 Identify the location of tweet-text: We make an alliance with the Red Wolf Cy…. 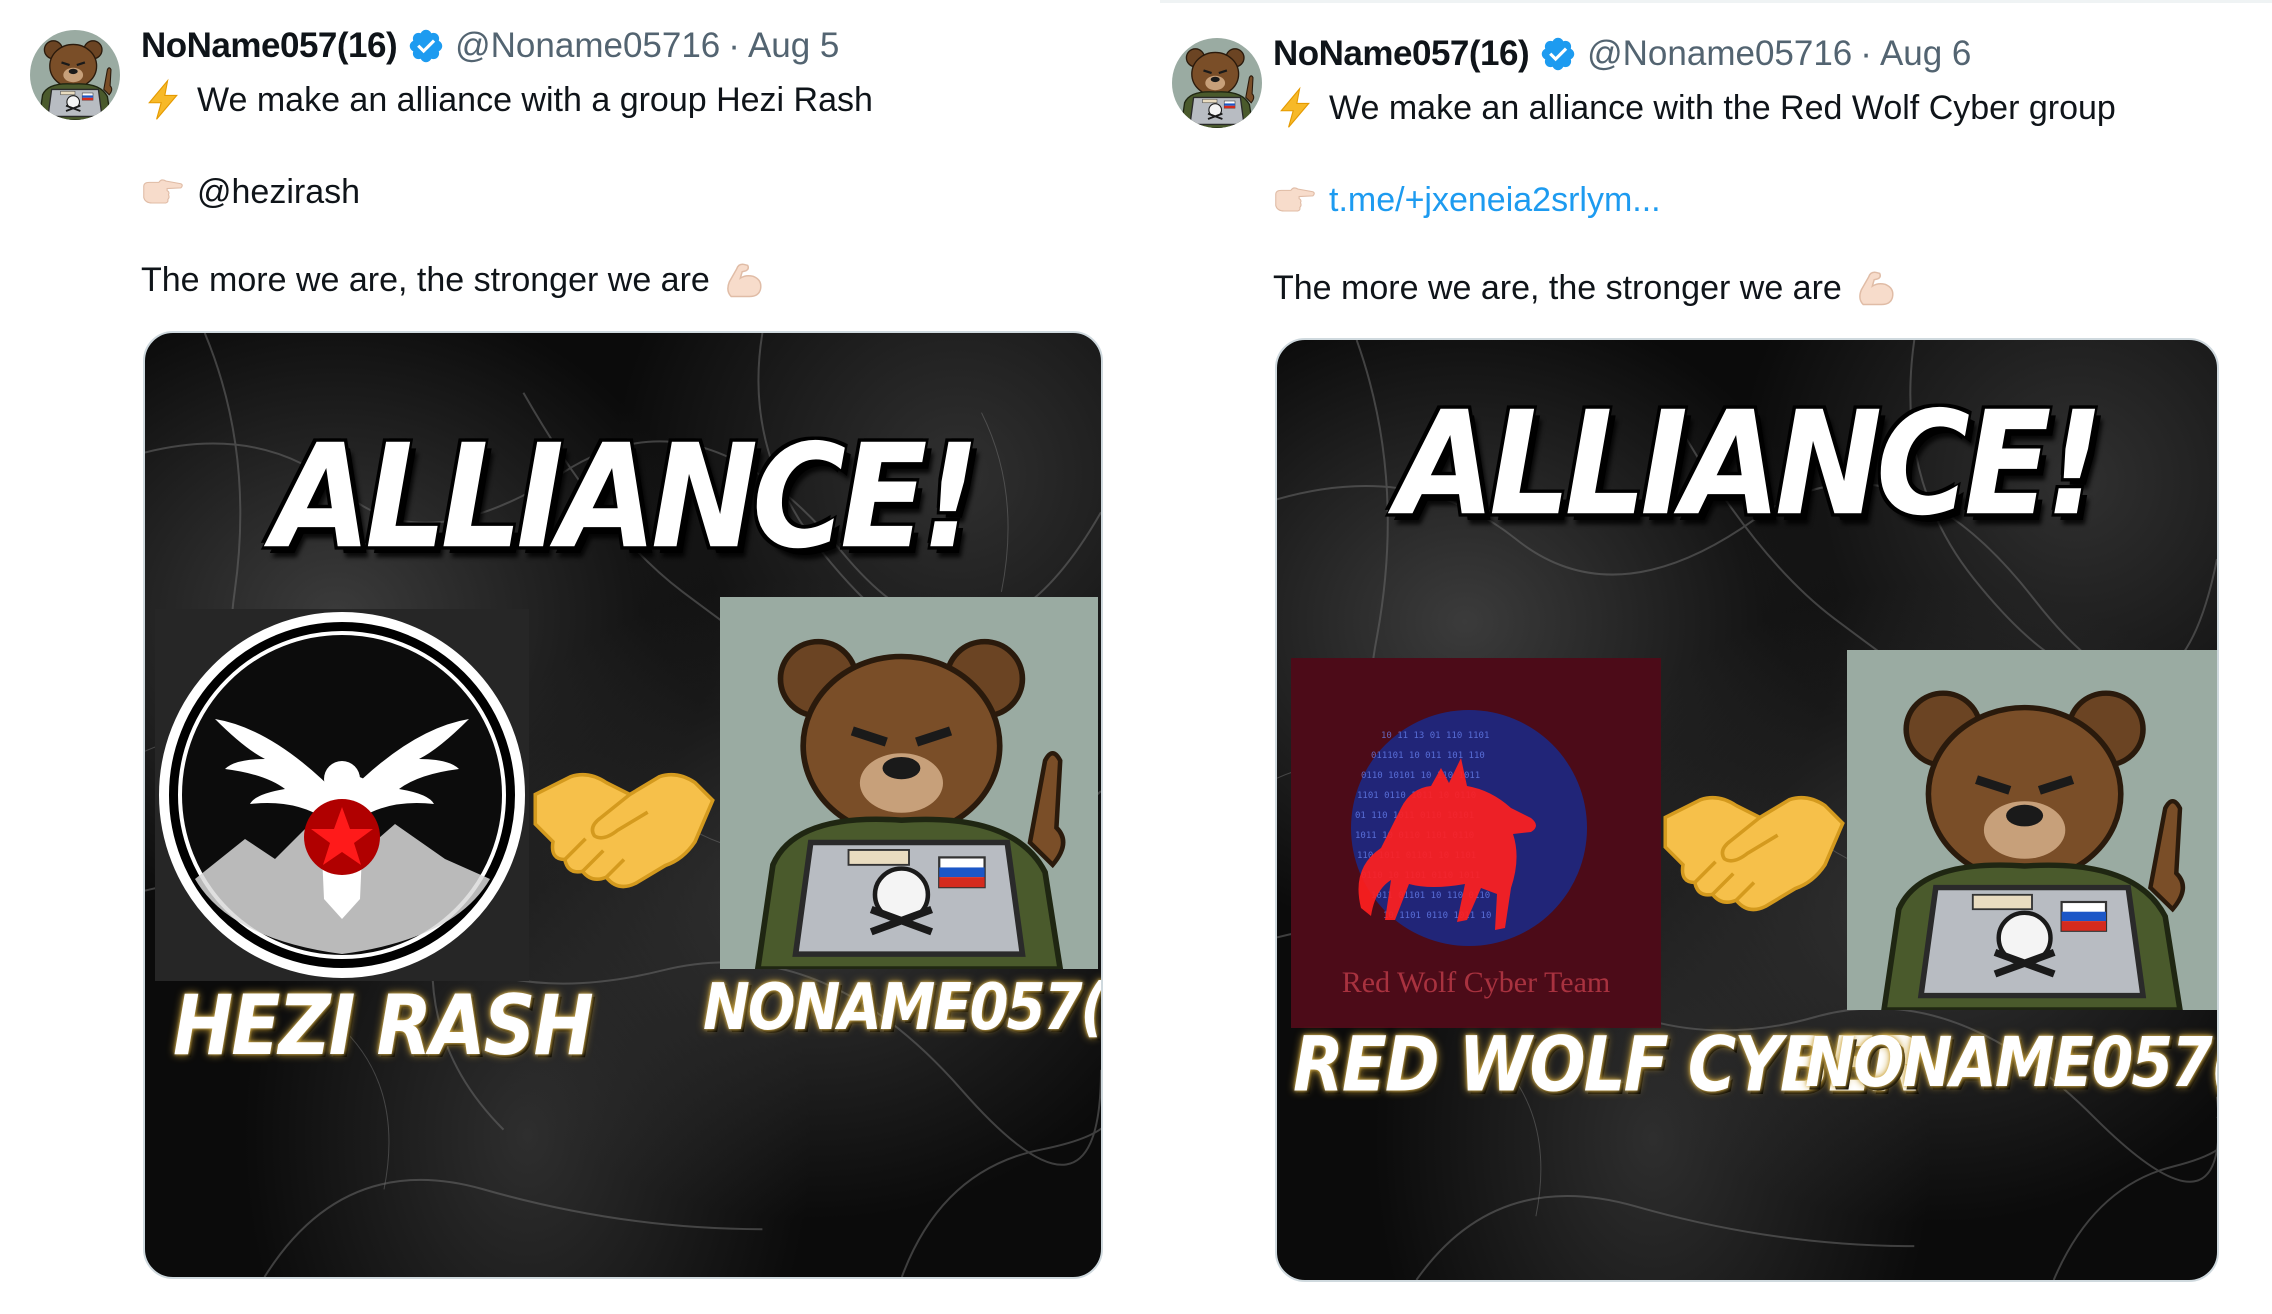
(1722, 107).